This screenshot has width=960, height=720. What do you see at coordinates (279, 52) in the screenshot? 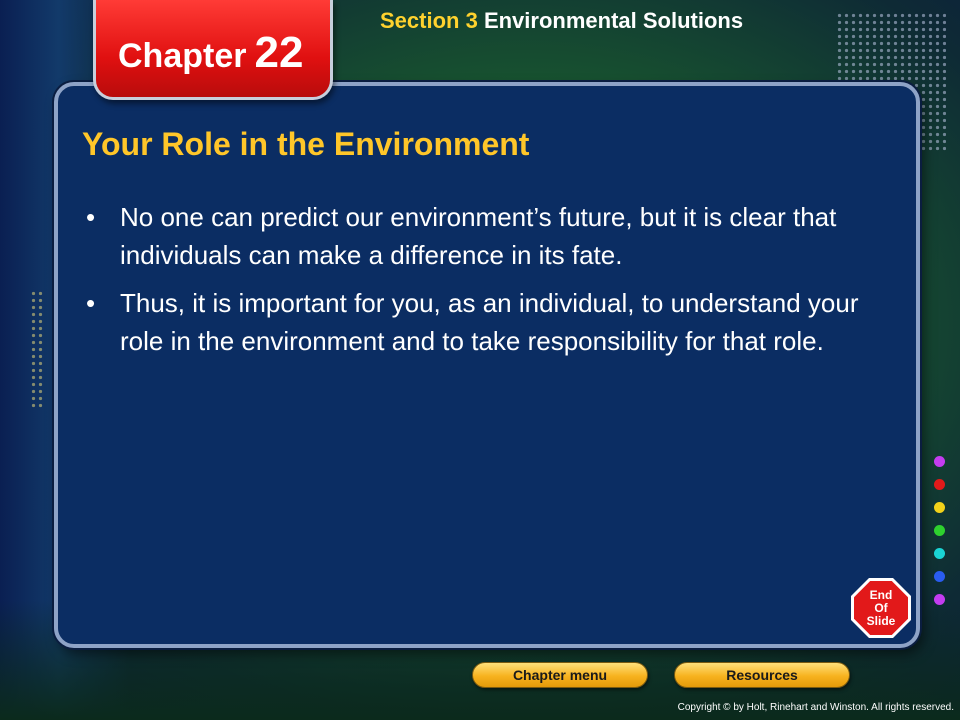
I see `chapter-number: 22` at bounding box center [279, 52].